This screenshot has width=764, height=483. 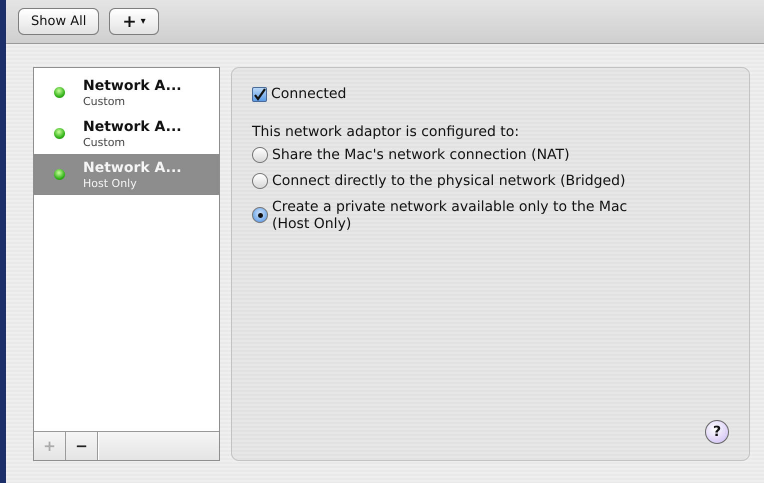 I want to click on option-label: Share the Mac's network connection (NAT), so click(x=421, y=155).